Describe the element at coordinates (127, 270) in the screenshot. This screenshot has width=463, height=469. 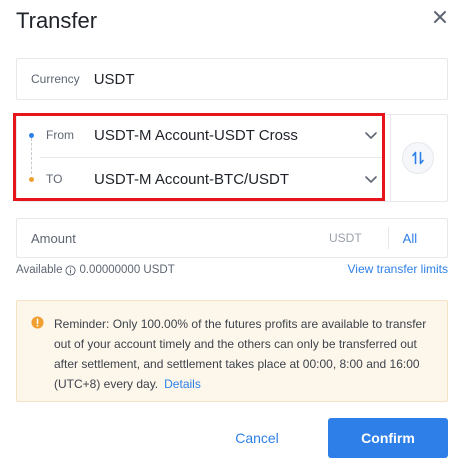
I see `available-value: 0.00000000 USDT` at that location.